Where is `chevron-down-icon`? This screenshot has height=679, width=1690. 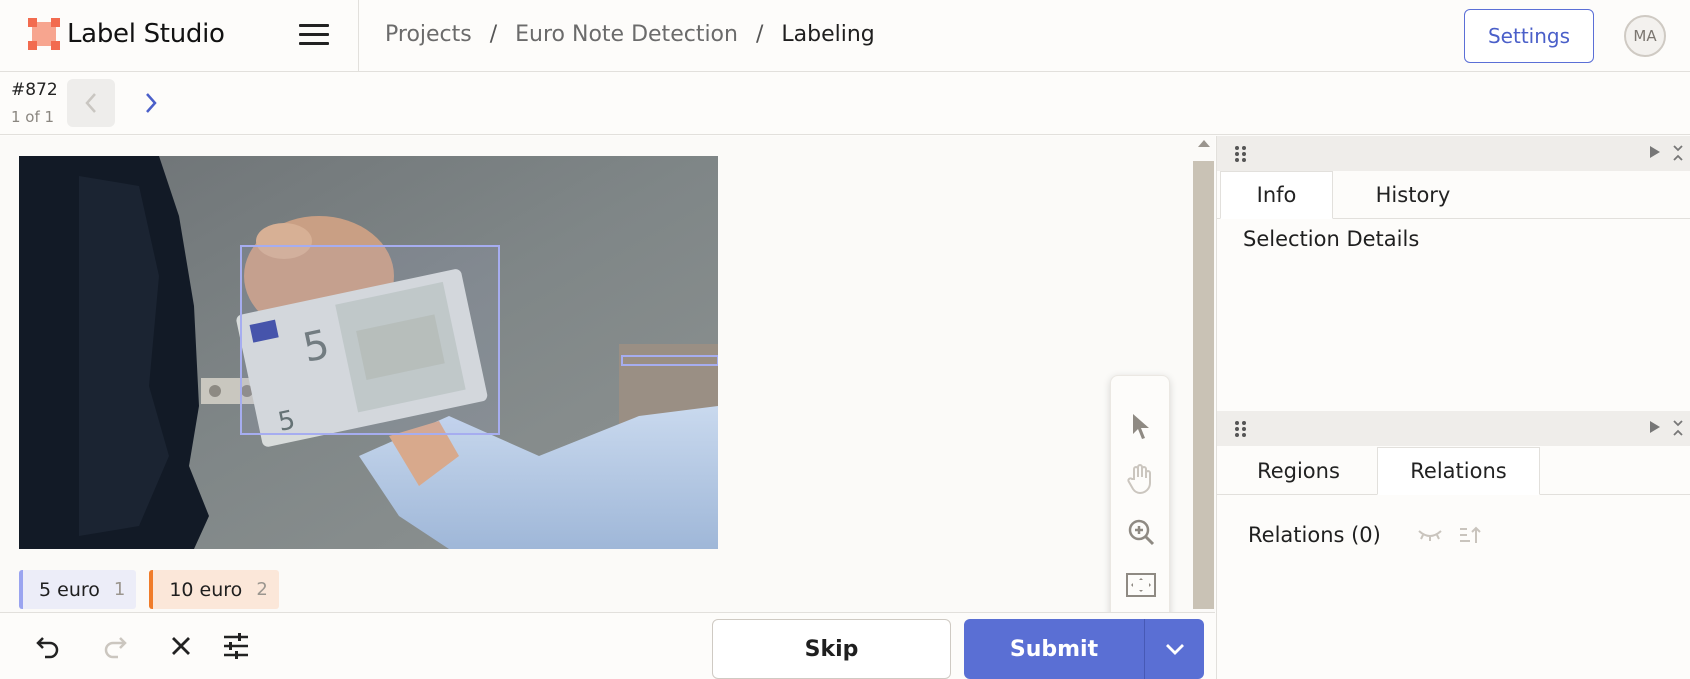
chevron-down-icon is located at coordinates (1174, 649).